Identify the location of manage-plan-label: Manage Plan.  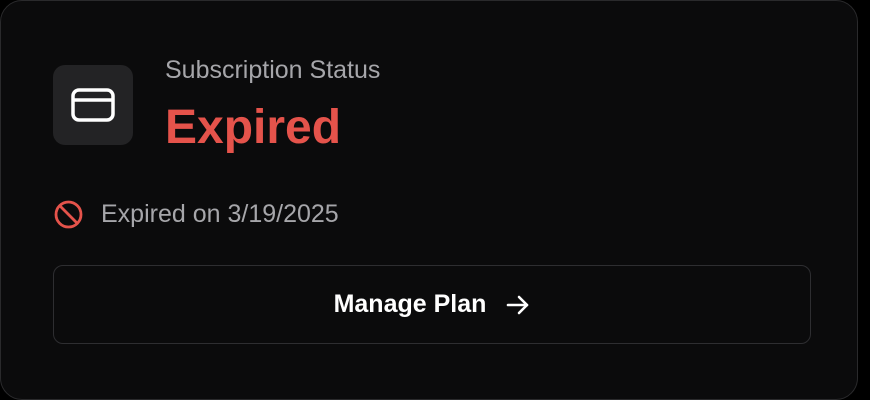
(410, 304).